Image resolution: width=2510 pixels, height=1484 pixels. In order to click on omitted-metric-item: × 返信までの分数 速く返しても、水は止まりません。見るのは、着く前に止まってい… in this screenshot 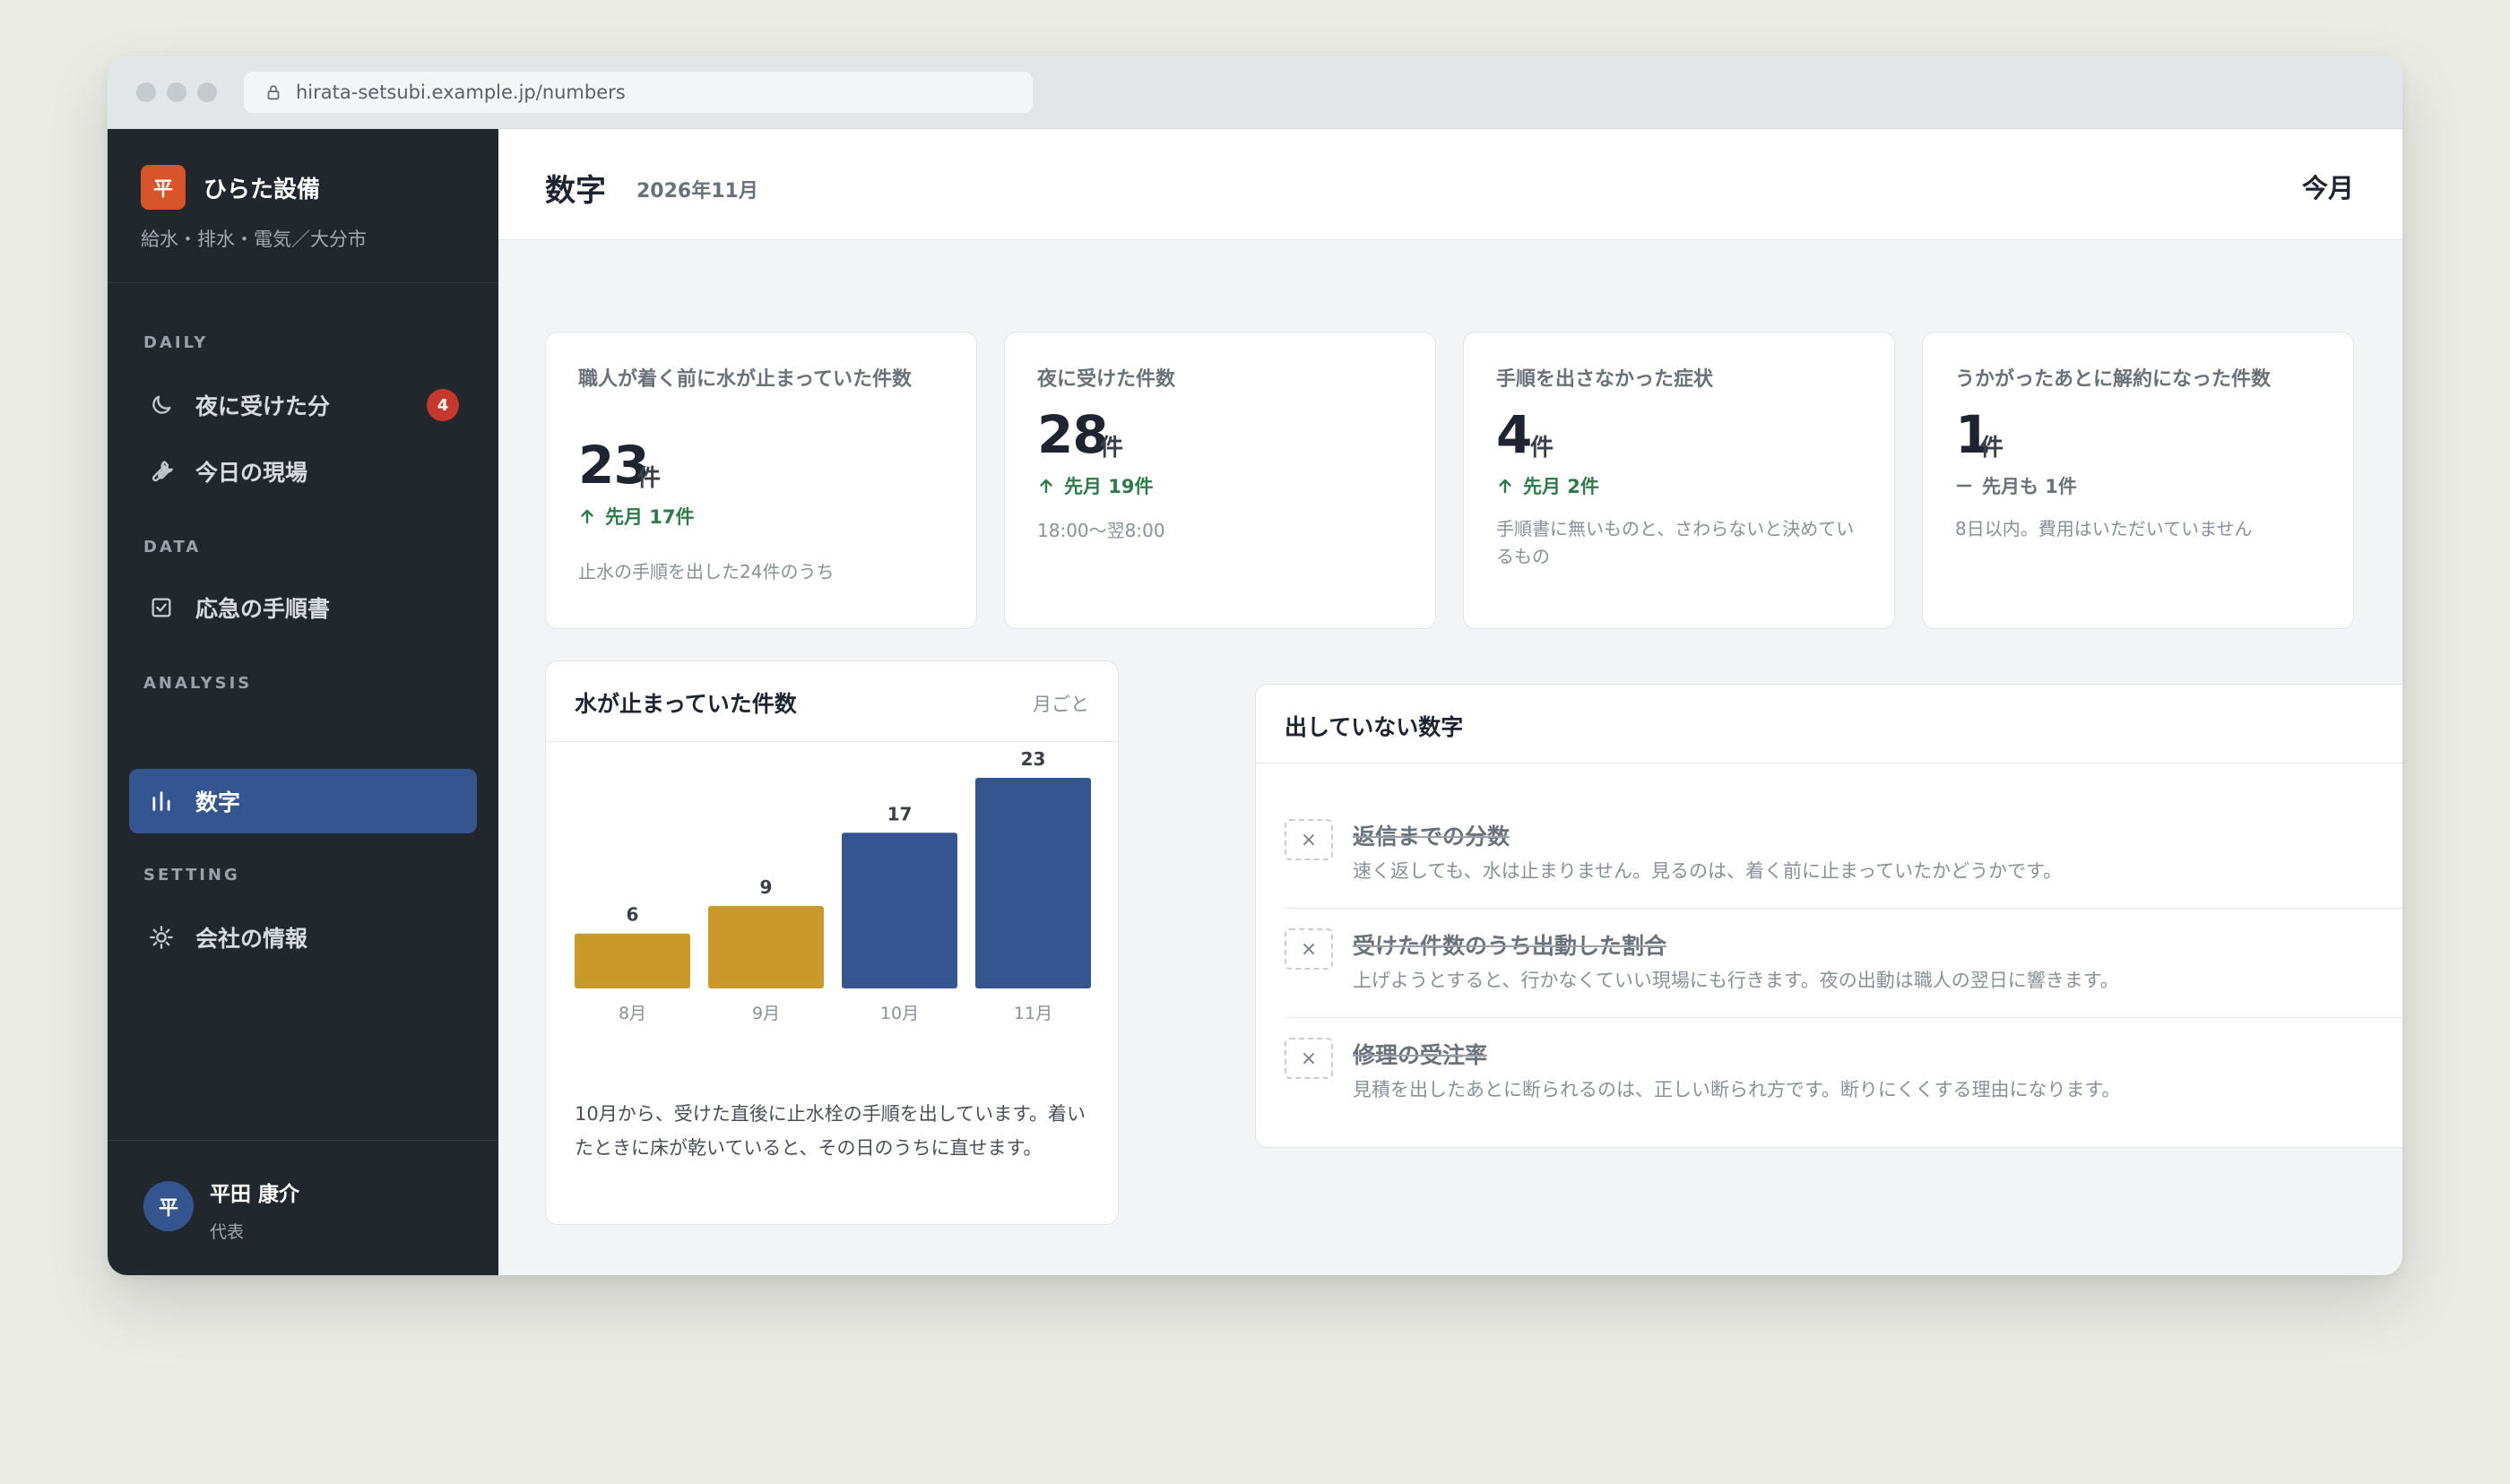, I will do `click(1843, 854)`.